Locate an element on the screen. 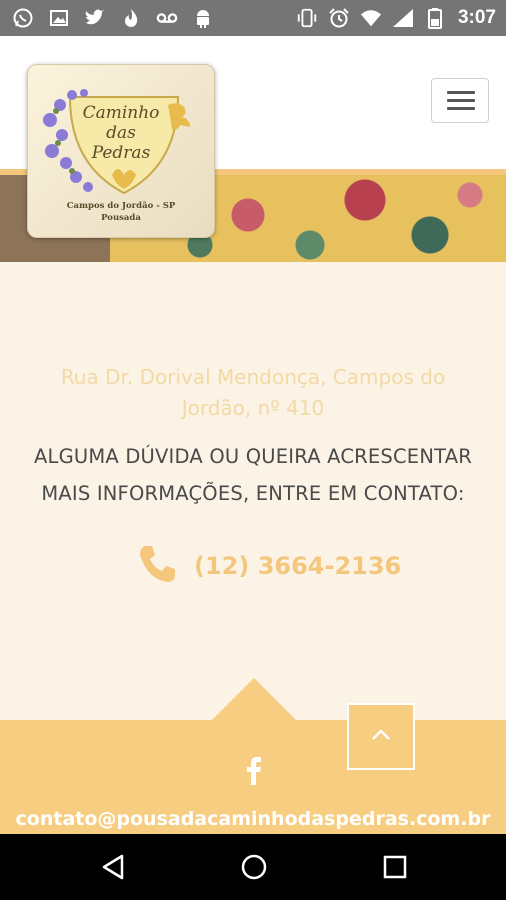 The height and width of the screenshot is (900, 506). voicemail-icon is located at coordinates (167, 18).